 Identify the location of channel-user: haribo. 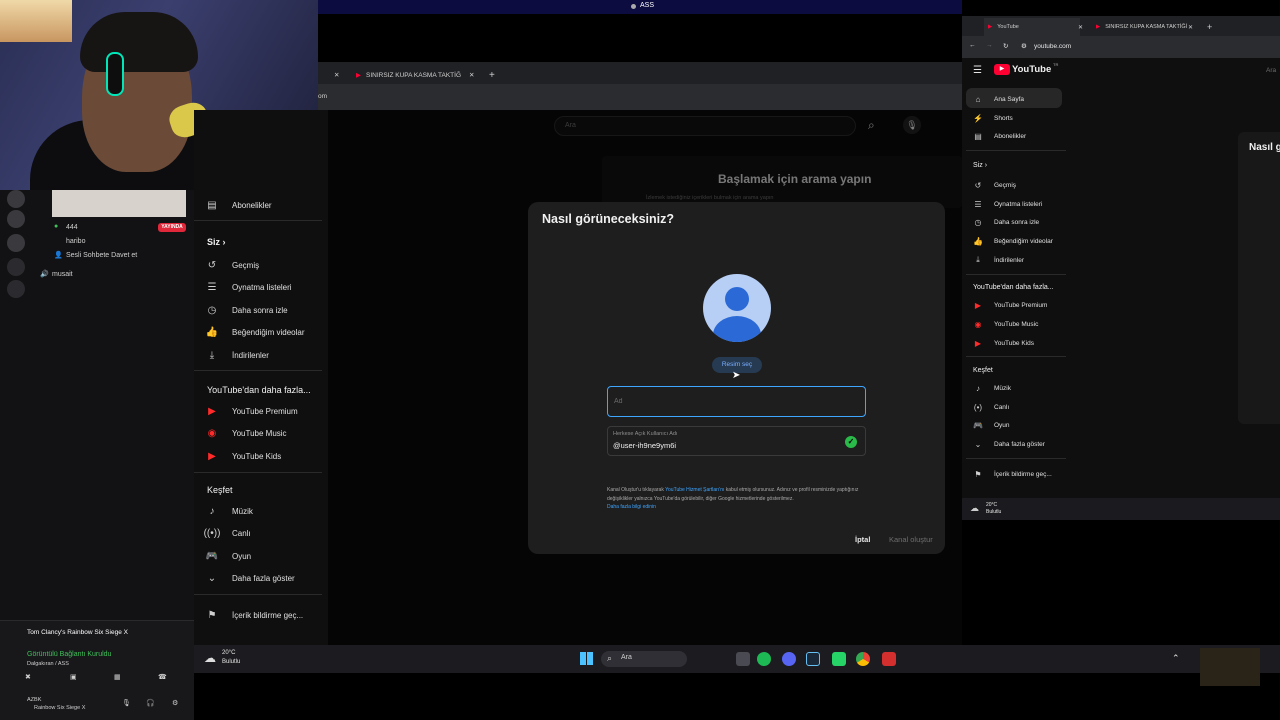
(75, 241).